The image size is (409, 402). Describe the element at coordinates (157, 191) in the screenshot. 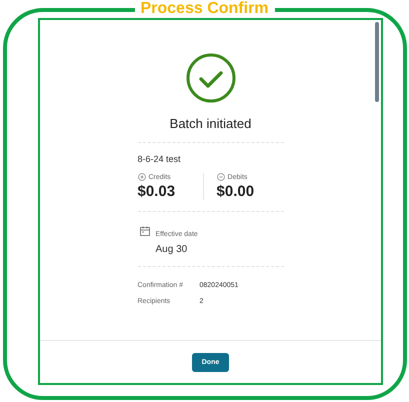

I see `total-amount: $0.03` at that location.